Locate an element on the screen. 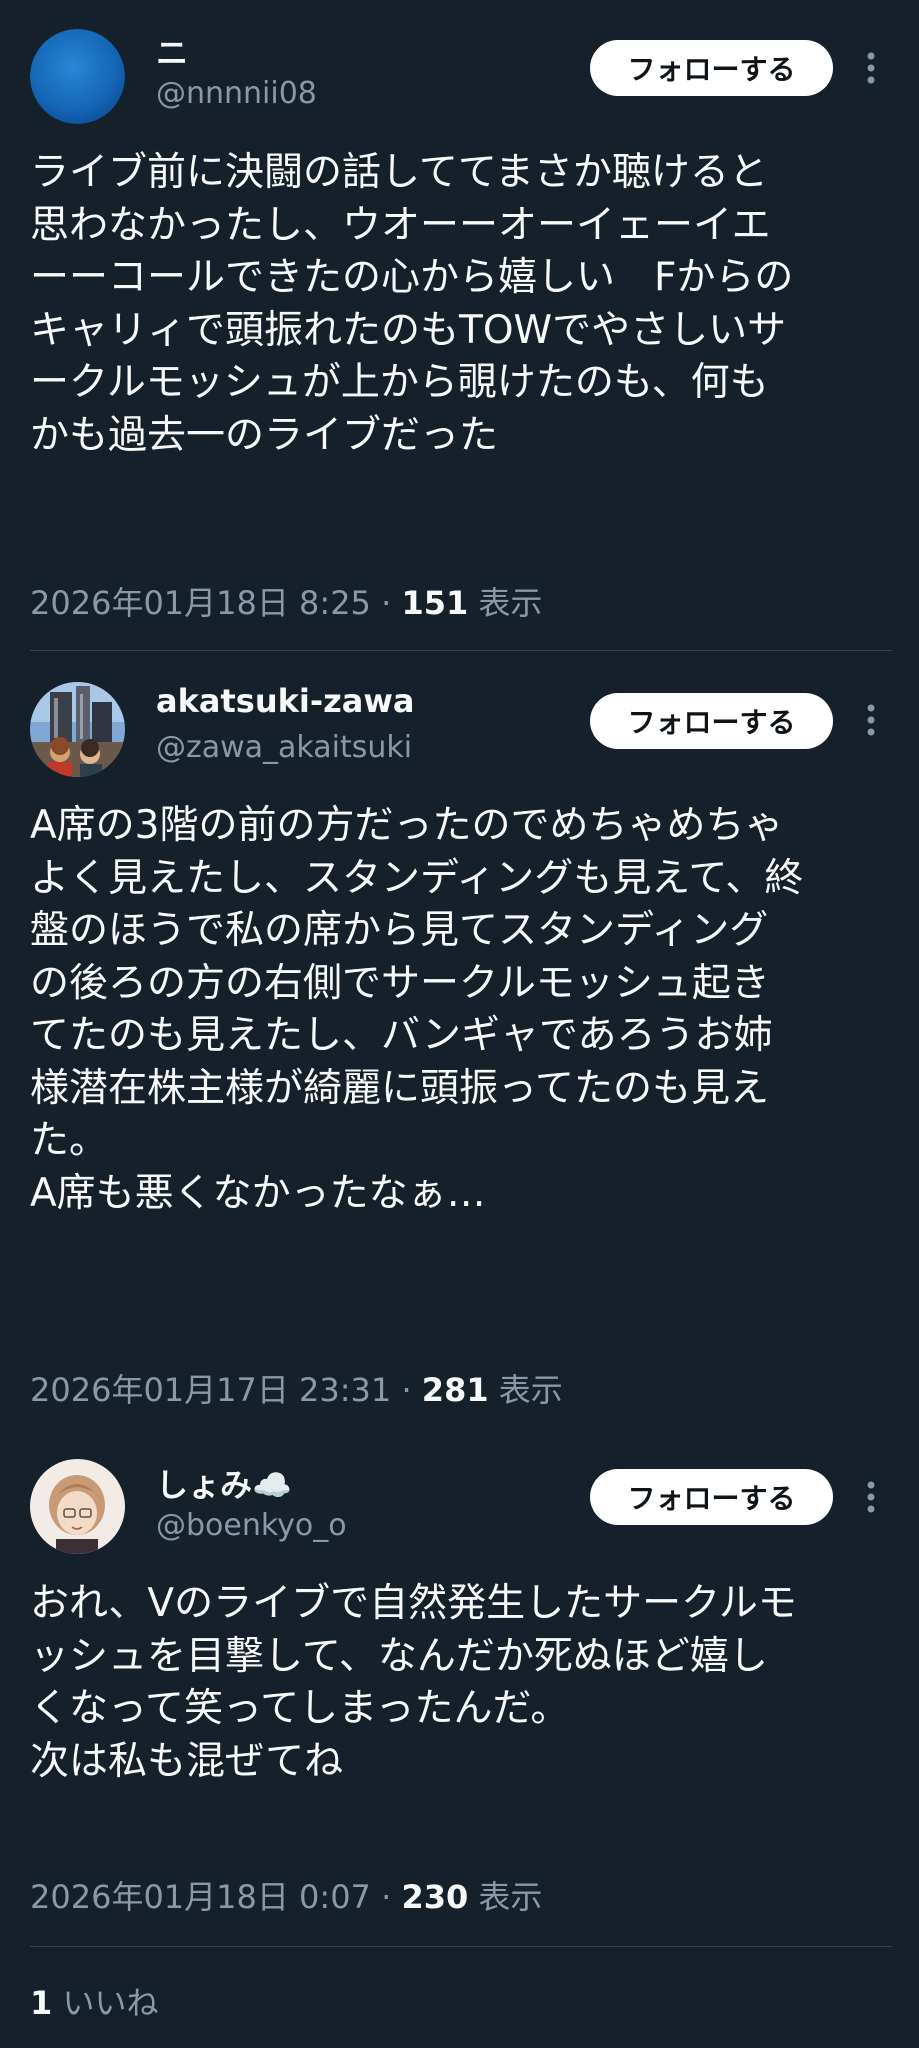 The height and width of the screenshot is (2048, 919). text-line: ーーコールできたの心から嬉しい Fからの is located at coordinates (412, 277).